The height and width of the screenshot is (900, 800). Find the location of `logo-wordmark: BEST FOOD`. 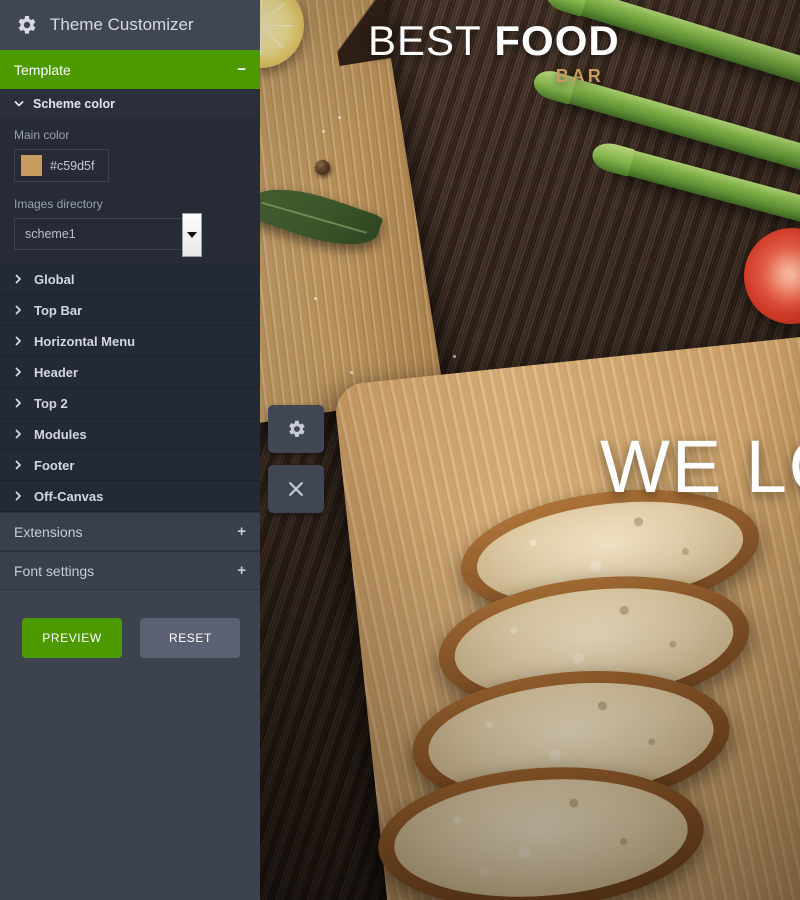

logo-wordmark: BEST FOOD is located at coordinates (494, 41).